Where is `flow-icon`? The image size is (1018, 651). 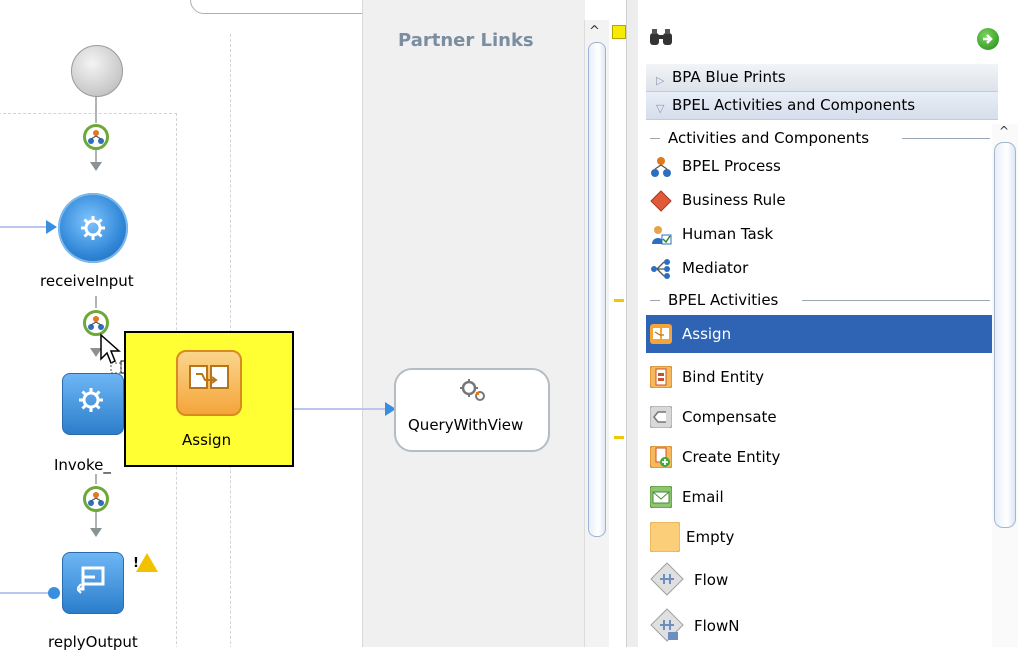 flow-icon is located at coordinates (667, 579).